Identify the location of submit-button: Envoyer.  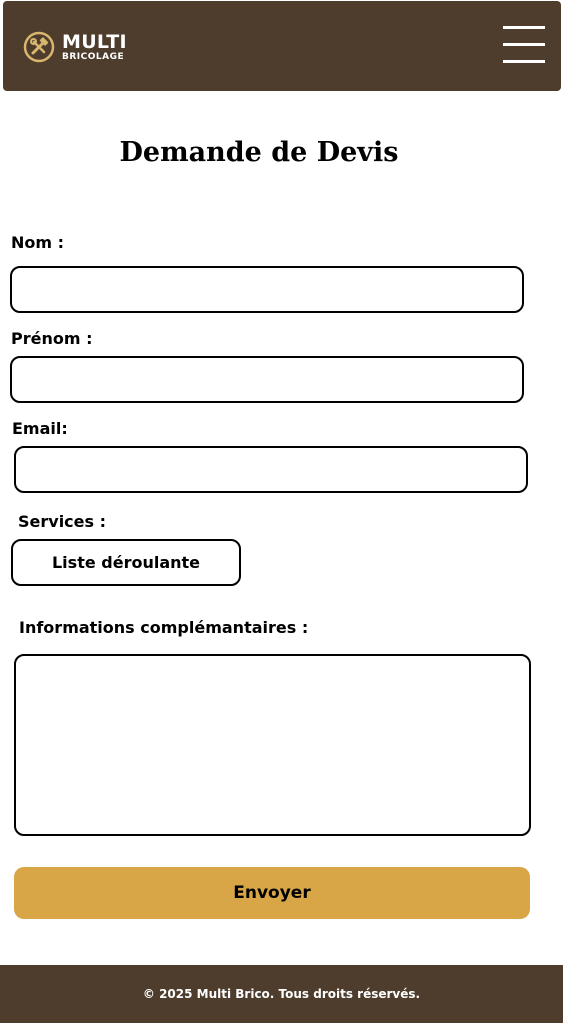
(272, 893).